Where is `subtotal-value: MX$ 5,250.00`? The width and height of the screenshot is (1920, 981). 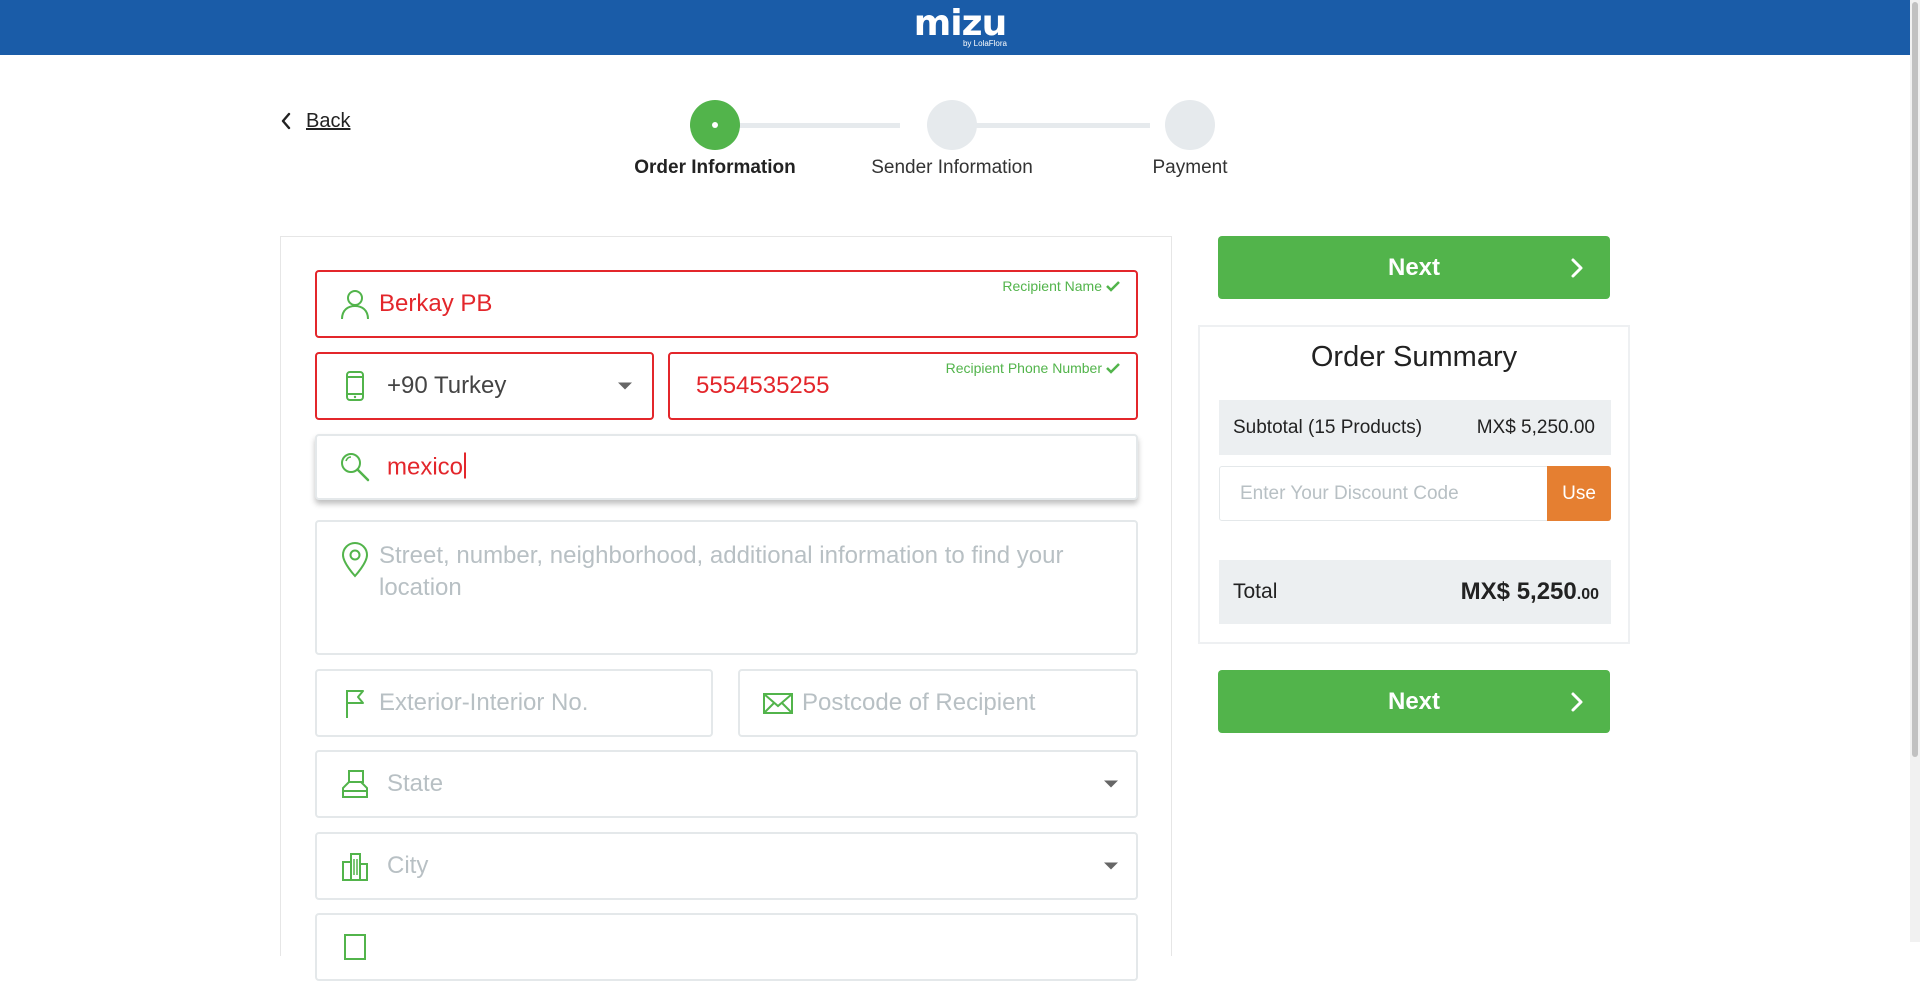
subtotal-value: MX$ 5,250.00 is located at coordinates (1535, 427).